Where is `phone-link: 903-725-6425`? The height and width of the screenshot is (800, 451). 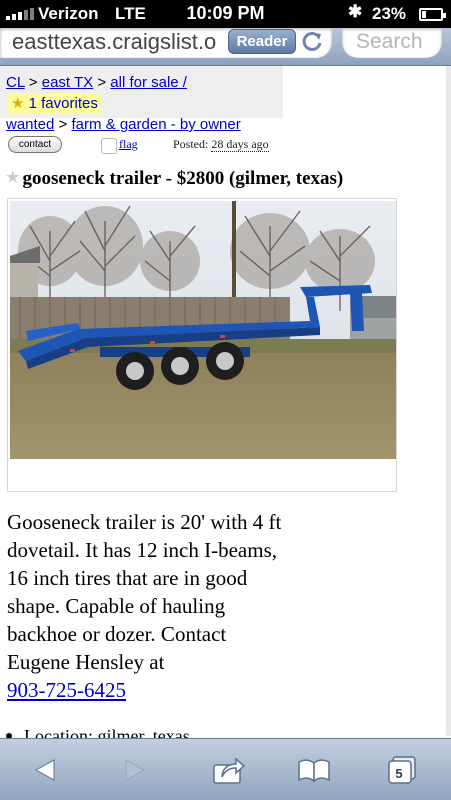
phone-link: 903-725-6425 is located at coordinates (66, 690).